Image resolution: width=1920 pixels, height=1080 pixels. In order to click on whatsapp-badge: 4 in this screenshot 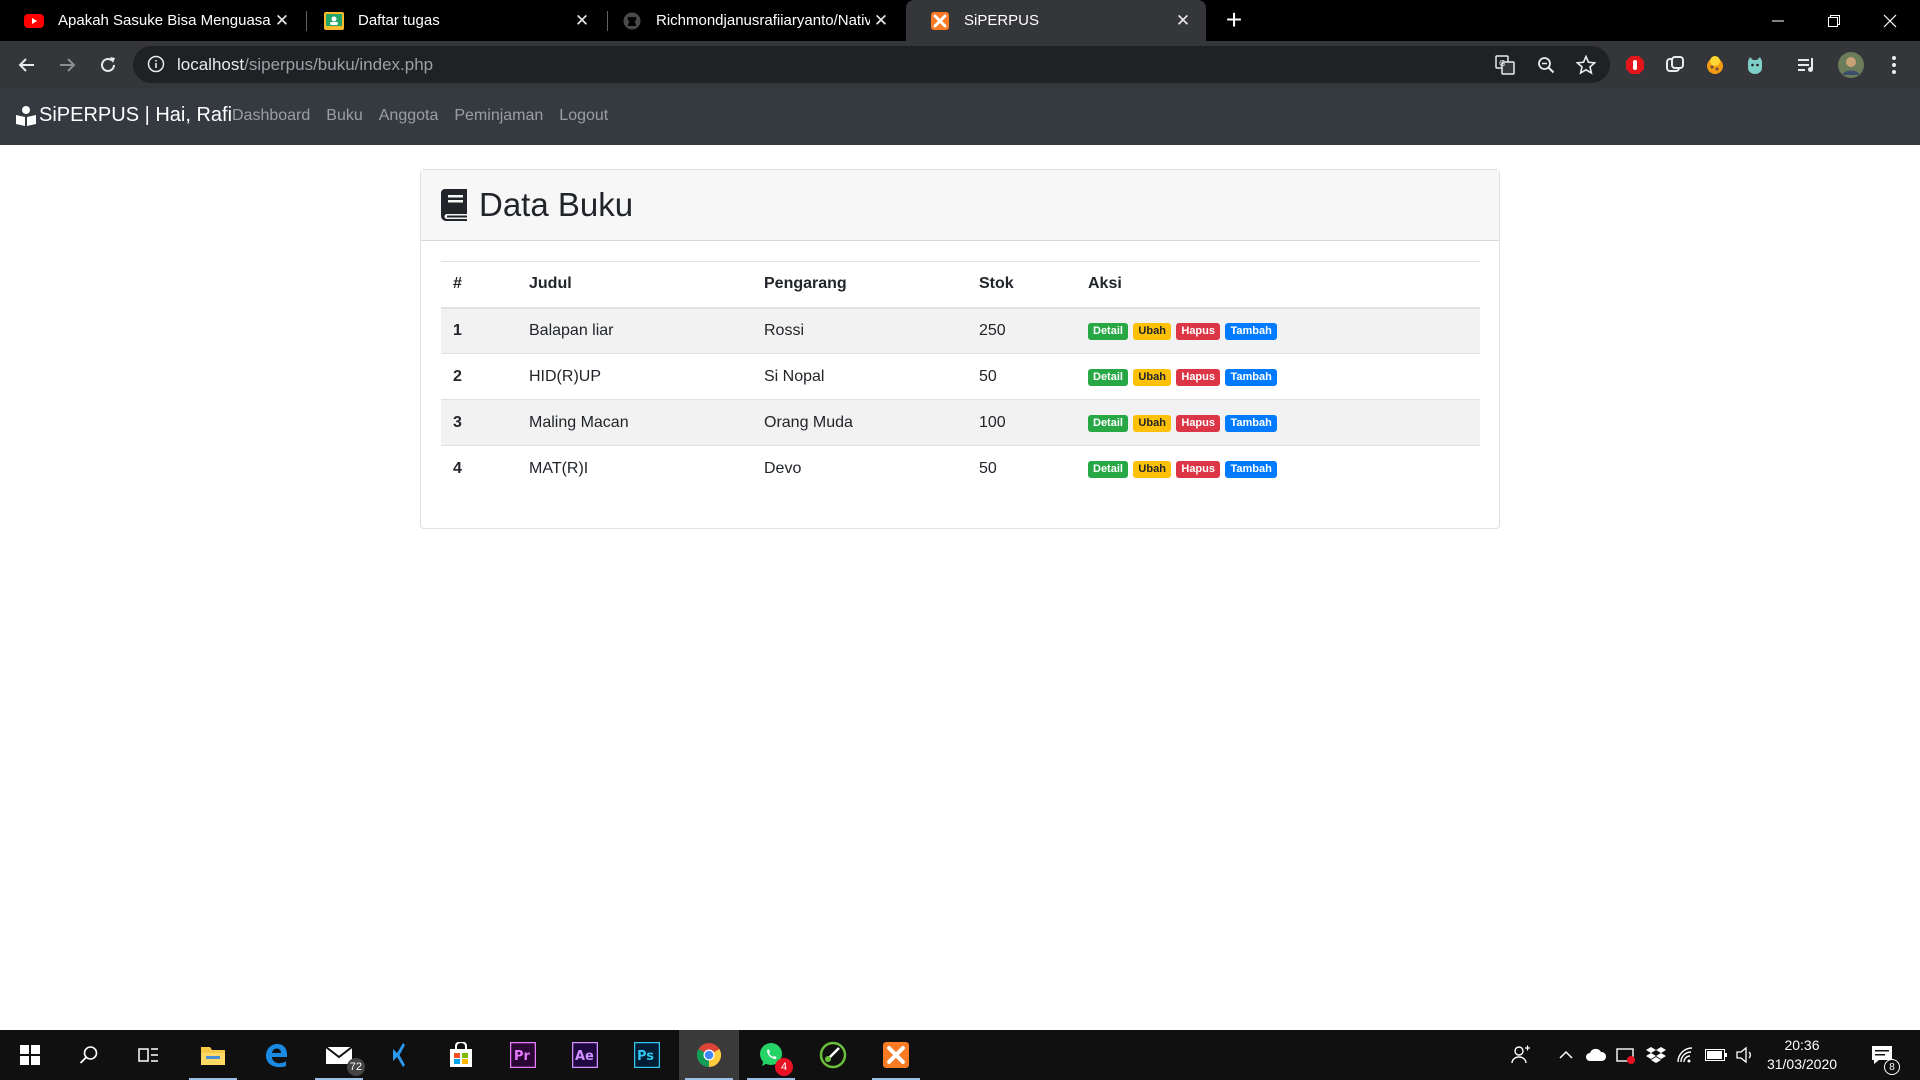, I will do `click(784, 1067)`.